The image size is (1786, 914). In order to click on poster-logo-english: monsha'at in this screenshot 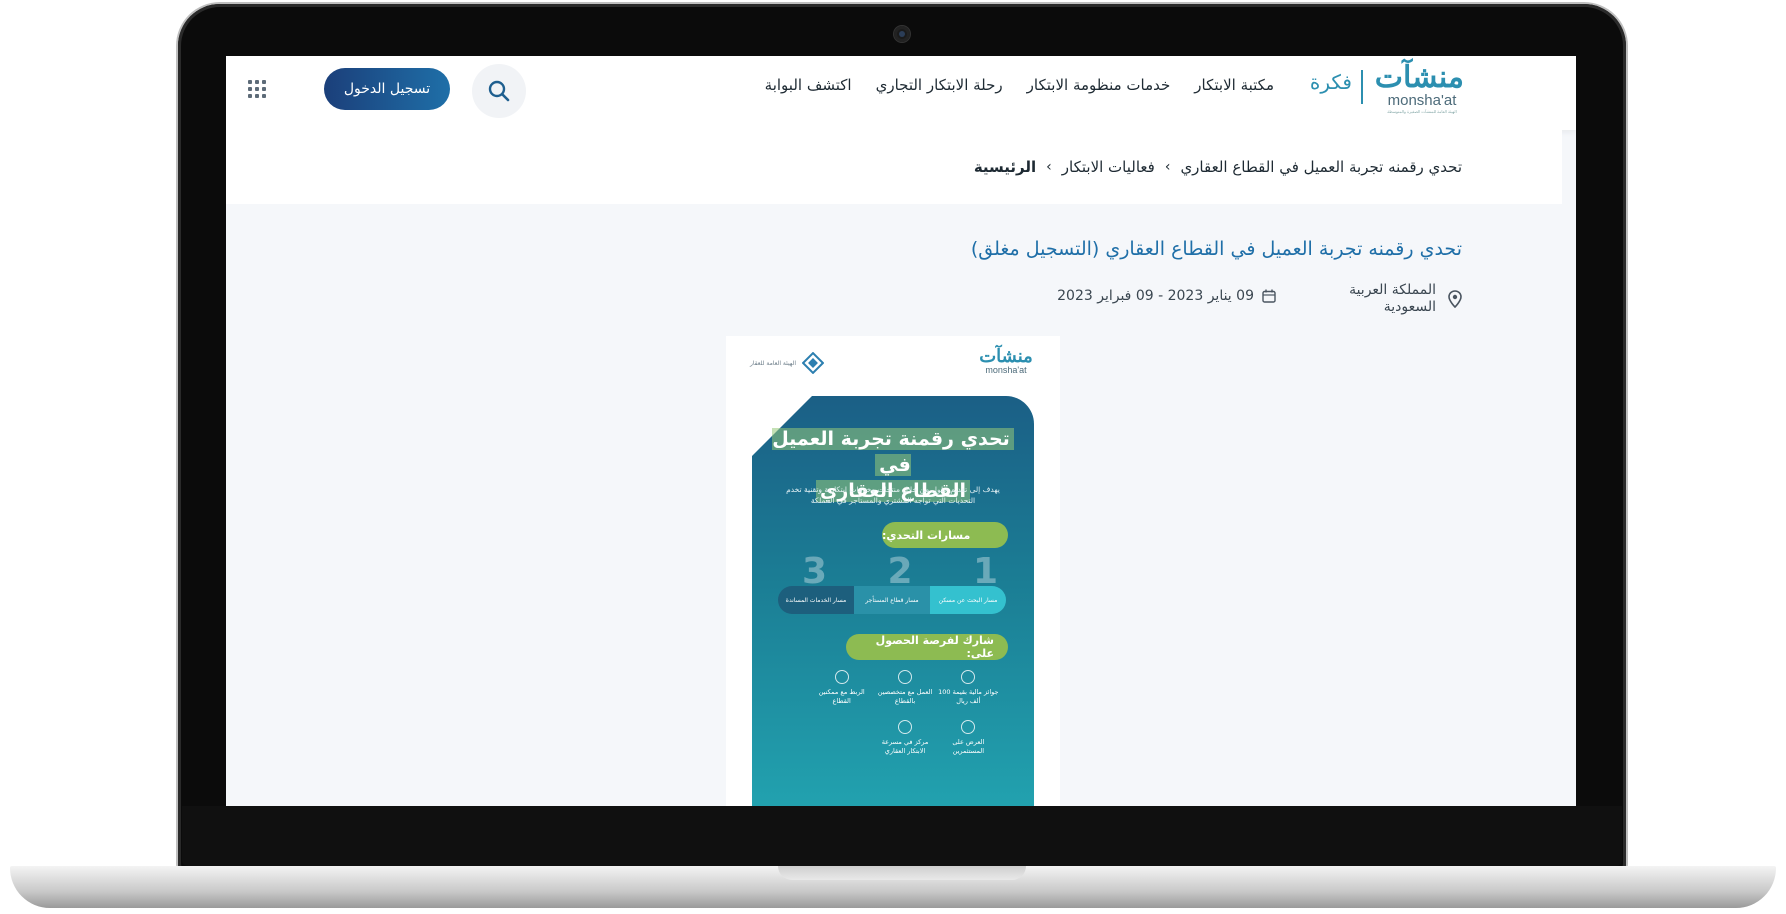, I will do `click(1006, 370)`.